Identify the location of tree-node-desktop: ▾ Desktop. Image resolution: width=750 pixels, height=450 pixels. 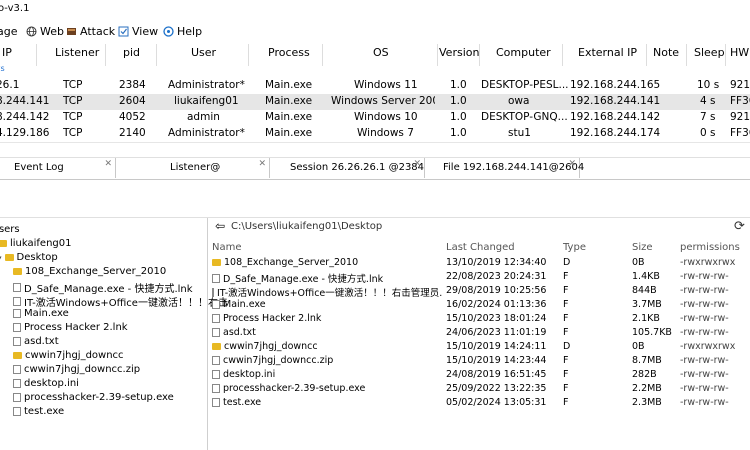
(29, 257).